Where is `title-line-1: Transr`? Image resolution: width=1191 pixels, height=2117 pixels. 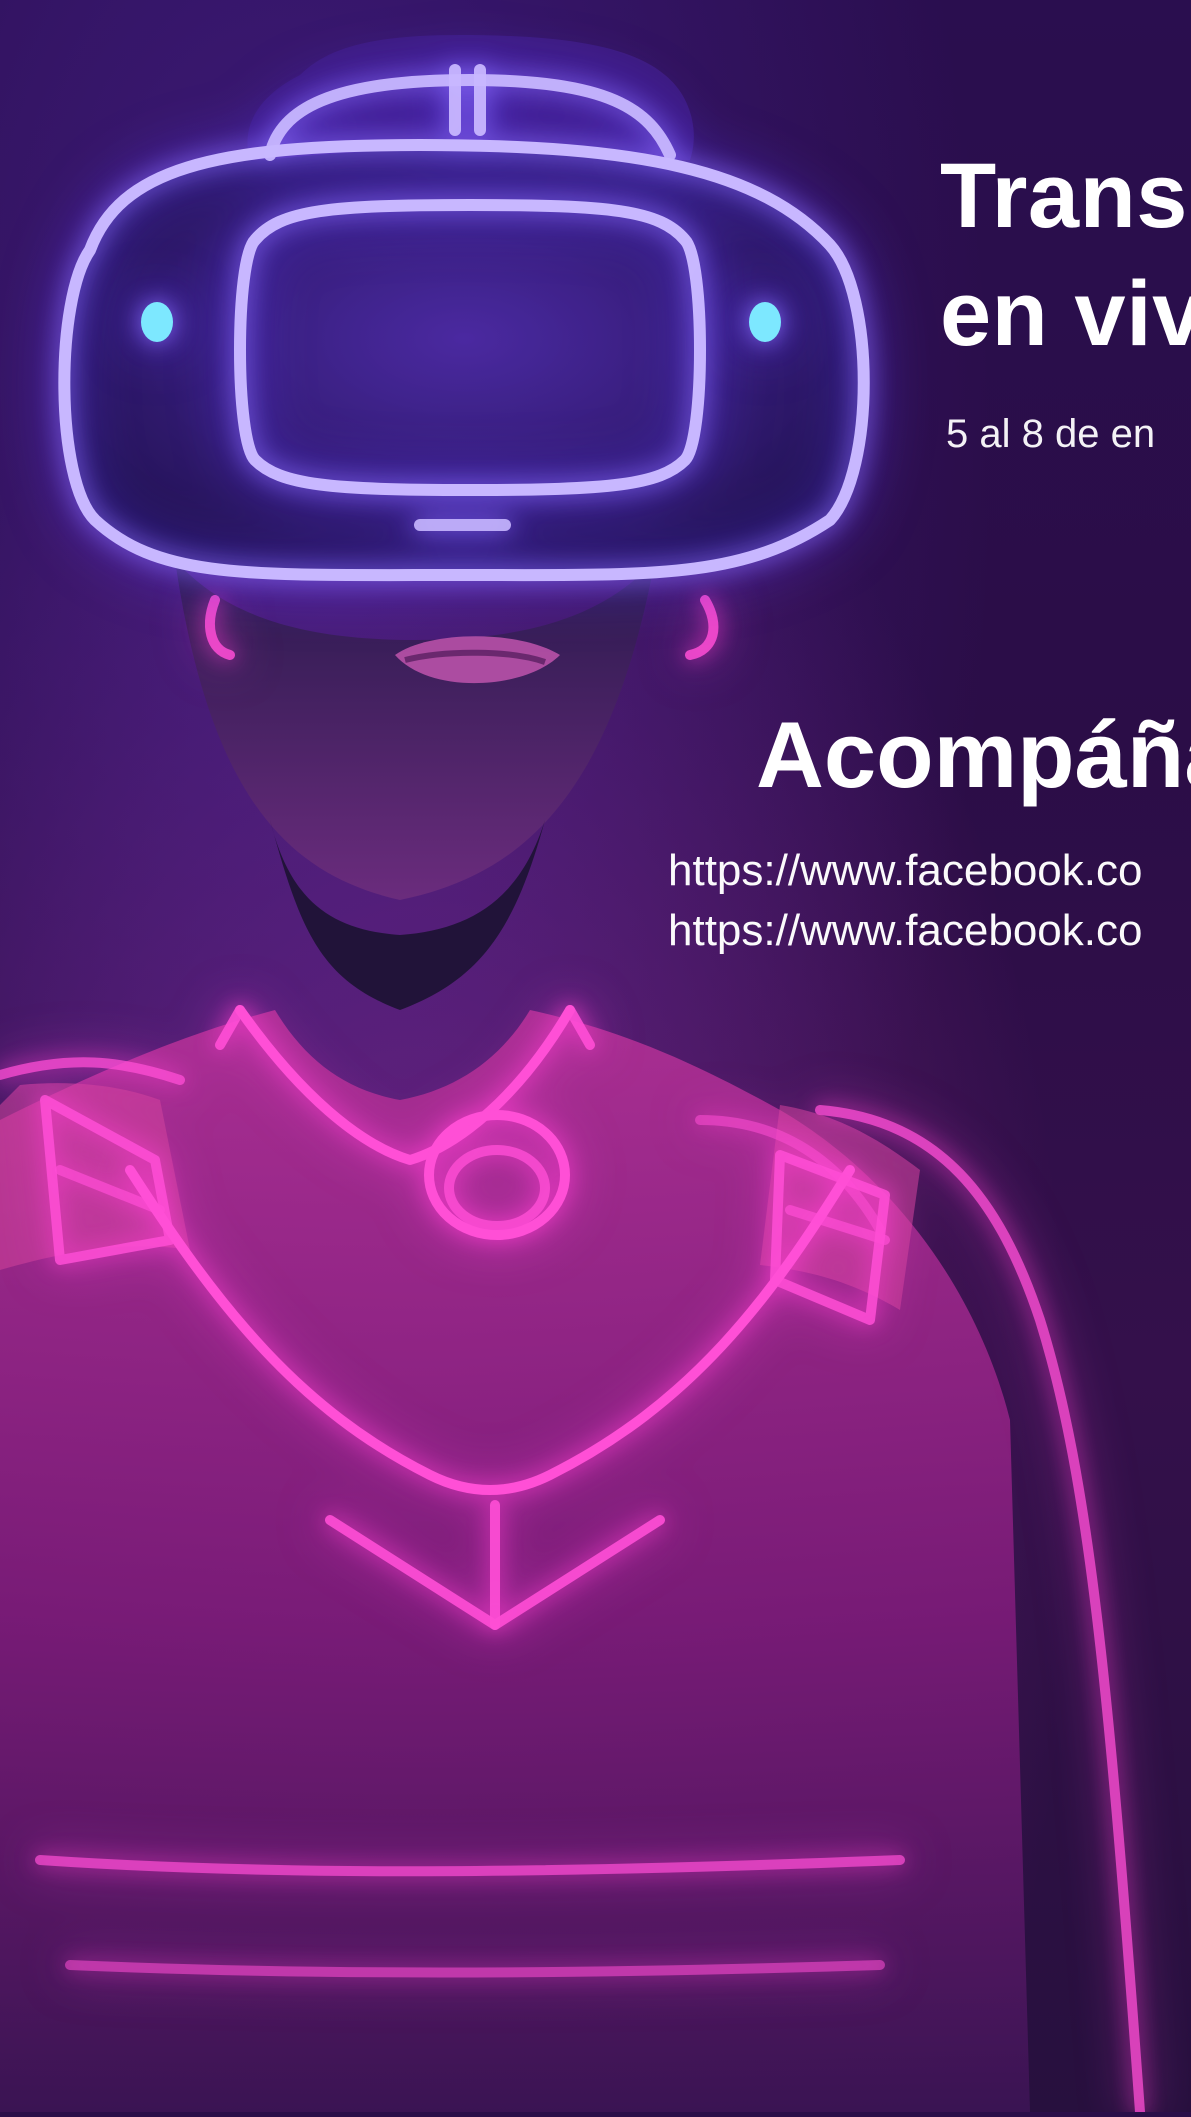 title-line-1: Transr is located at coordinates (1065, 196).